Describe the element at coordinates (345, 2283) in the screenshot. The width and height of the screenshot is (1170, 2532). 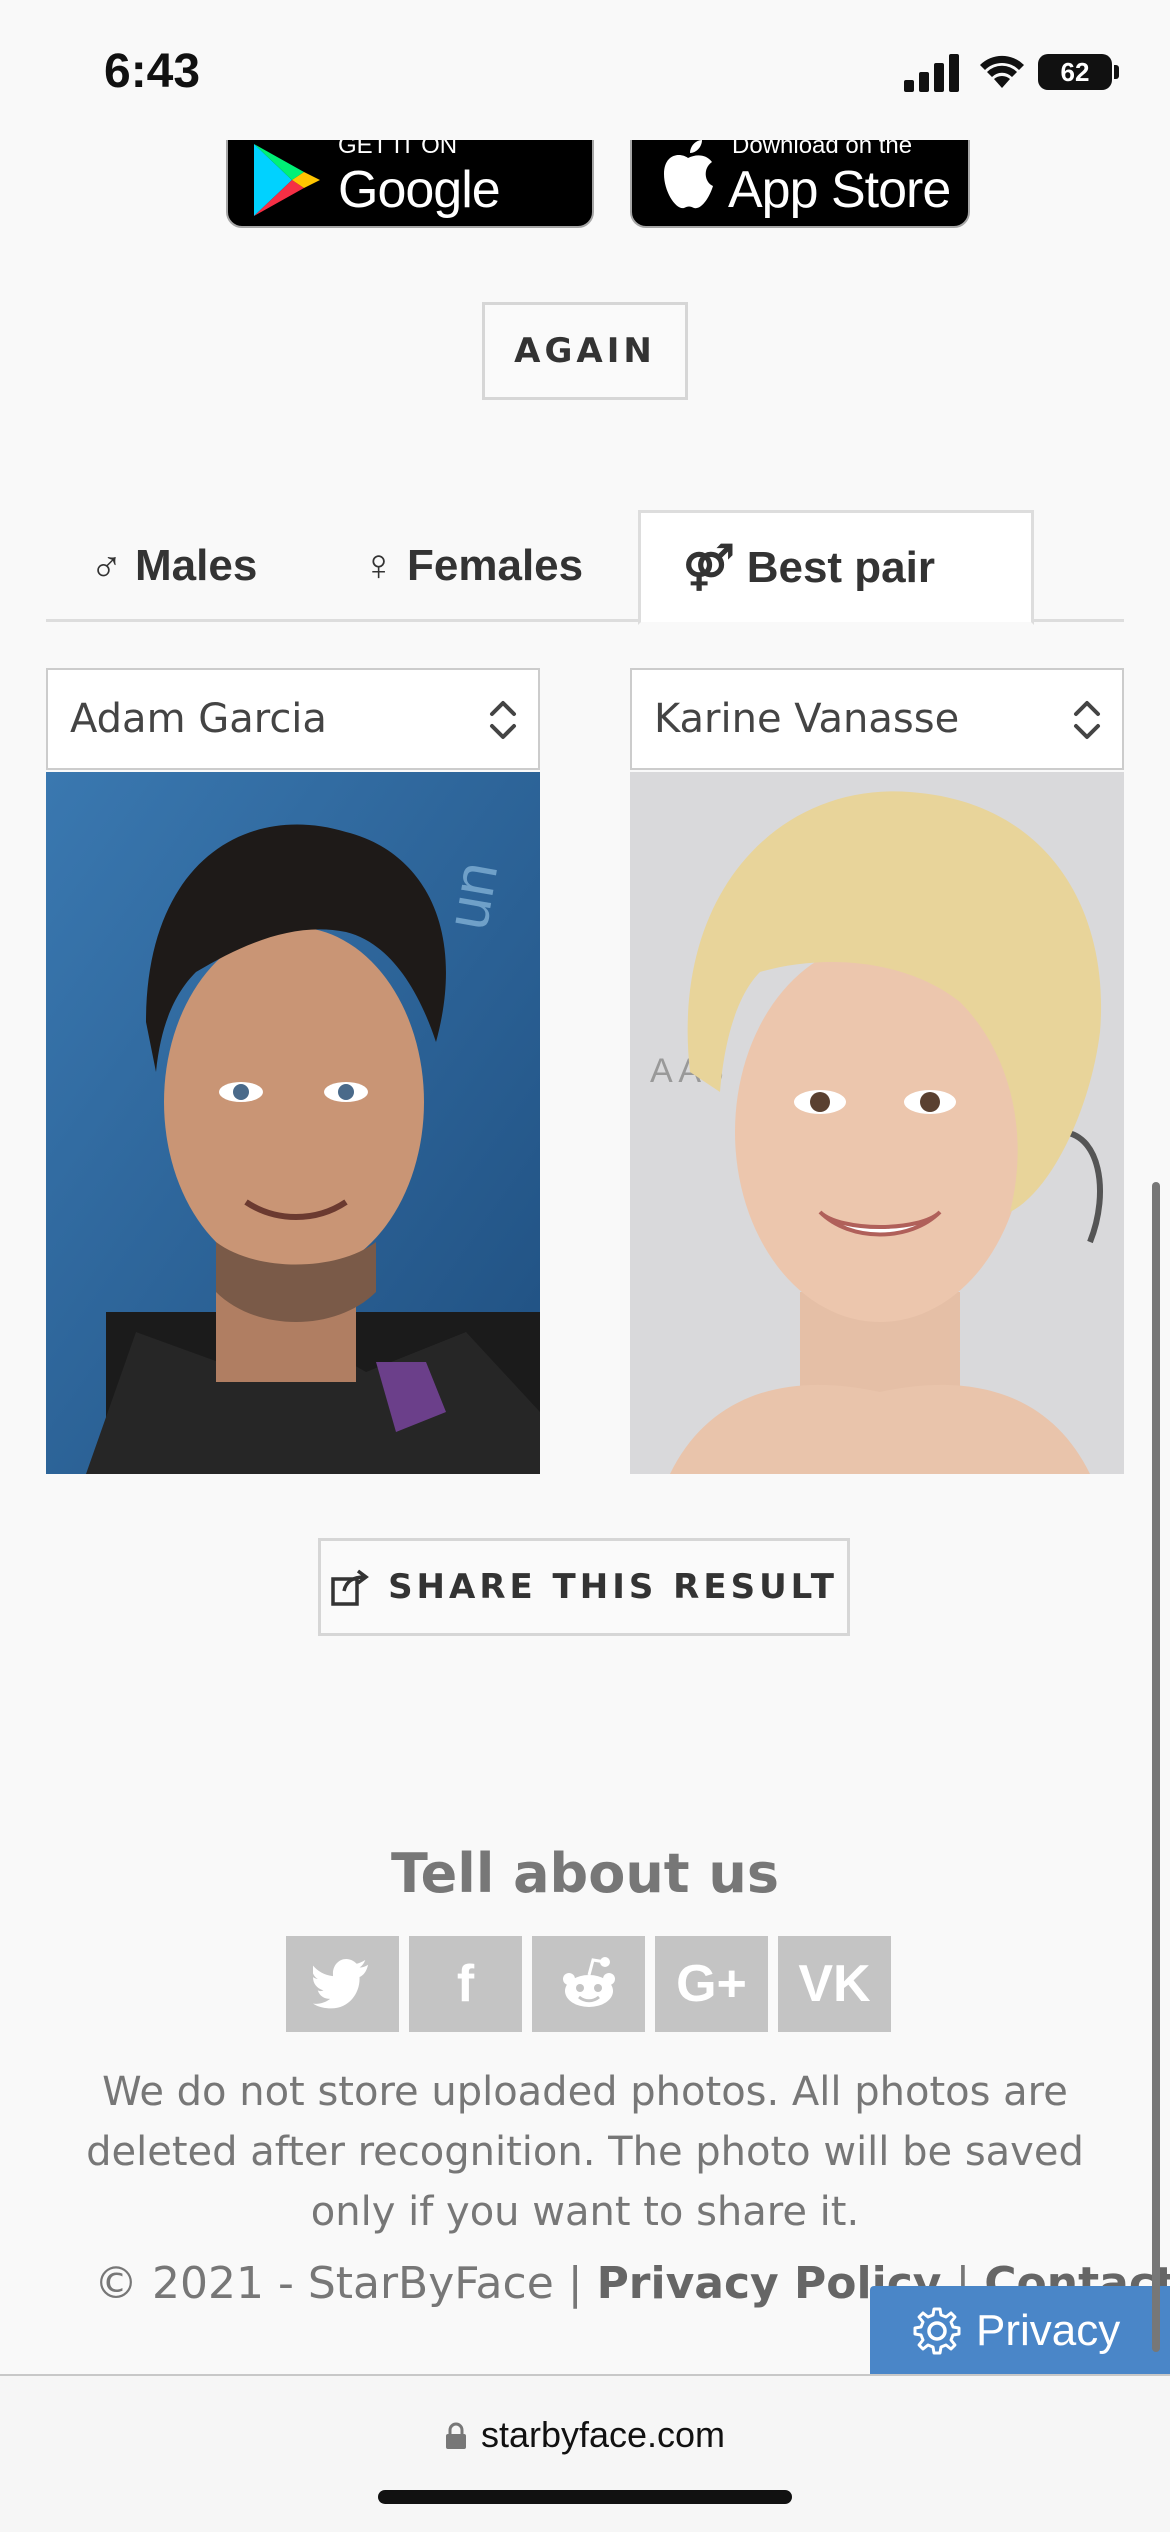
I see `copyright-text: © 2021 - StarByFace |` at that location.